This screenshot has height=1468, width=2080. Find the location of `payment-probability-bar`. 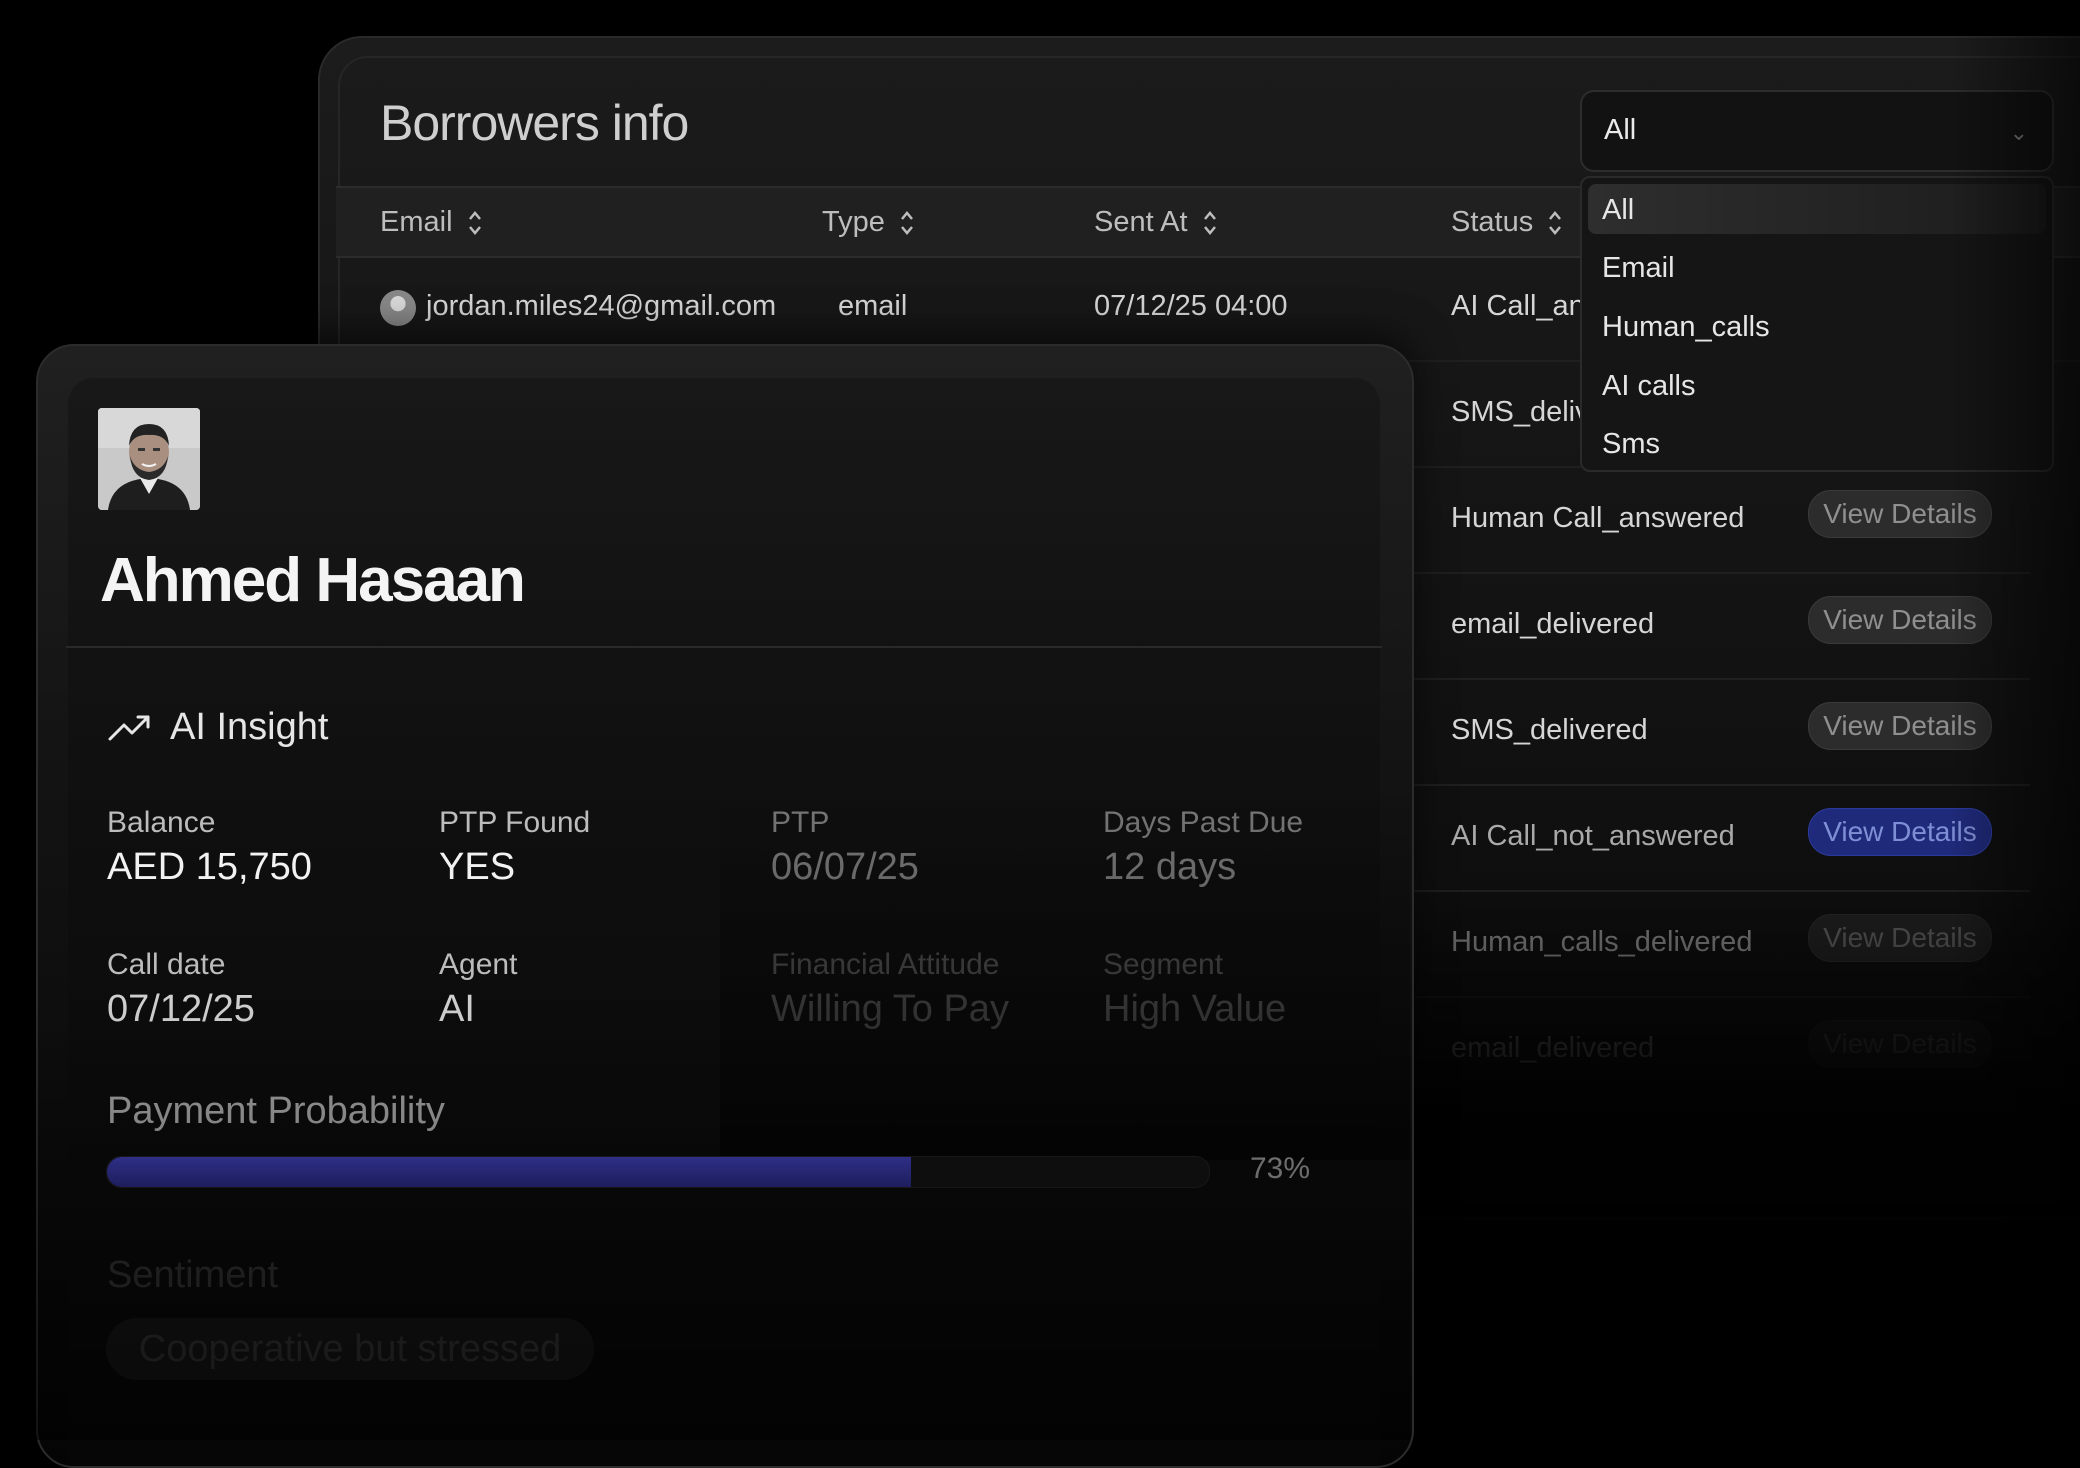

payment-probability-bar is located at coordinates (658, 1172).